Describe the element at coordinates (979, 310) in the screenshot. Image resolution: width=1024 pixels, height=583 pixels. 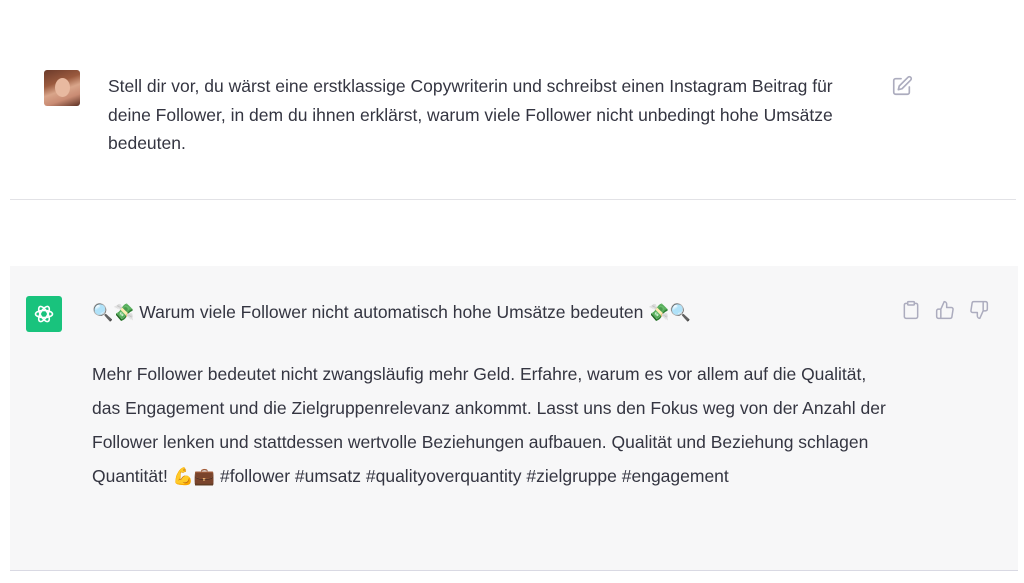
I see `thumbs-down-icon` at that location.